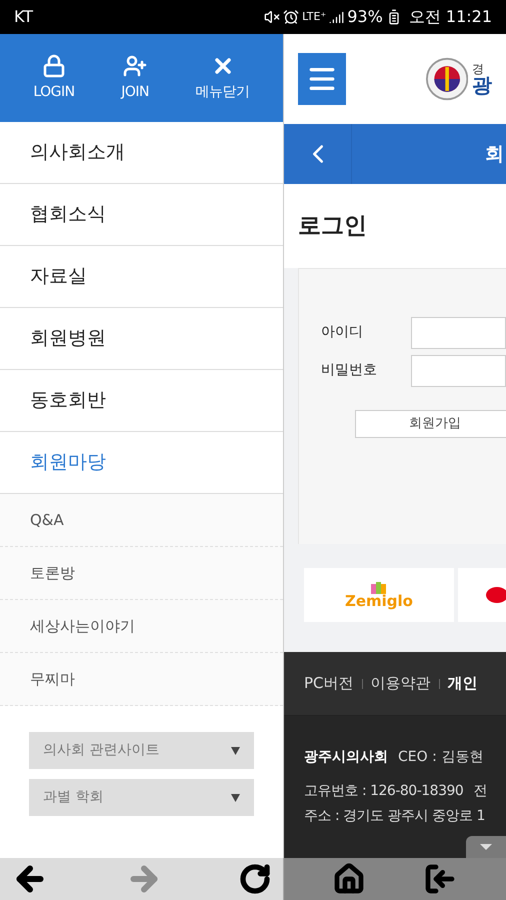 The height and width of the screenshot is (900, 506). Describe the element at coordinates (329, 683) in the screenshot. I see `footer-link: PC버전` at that location.